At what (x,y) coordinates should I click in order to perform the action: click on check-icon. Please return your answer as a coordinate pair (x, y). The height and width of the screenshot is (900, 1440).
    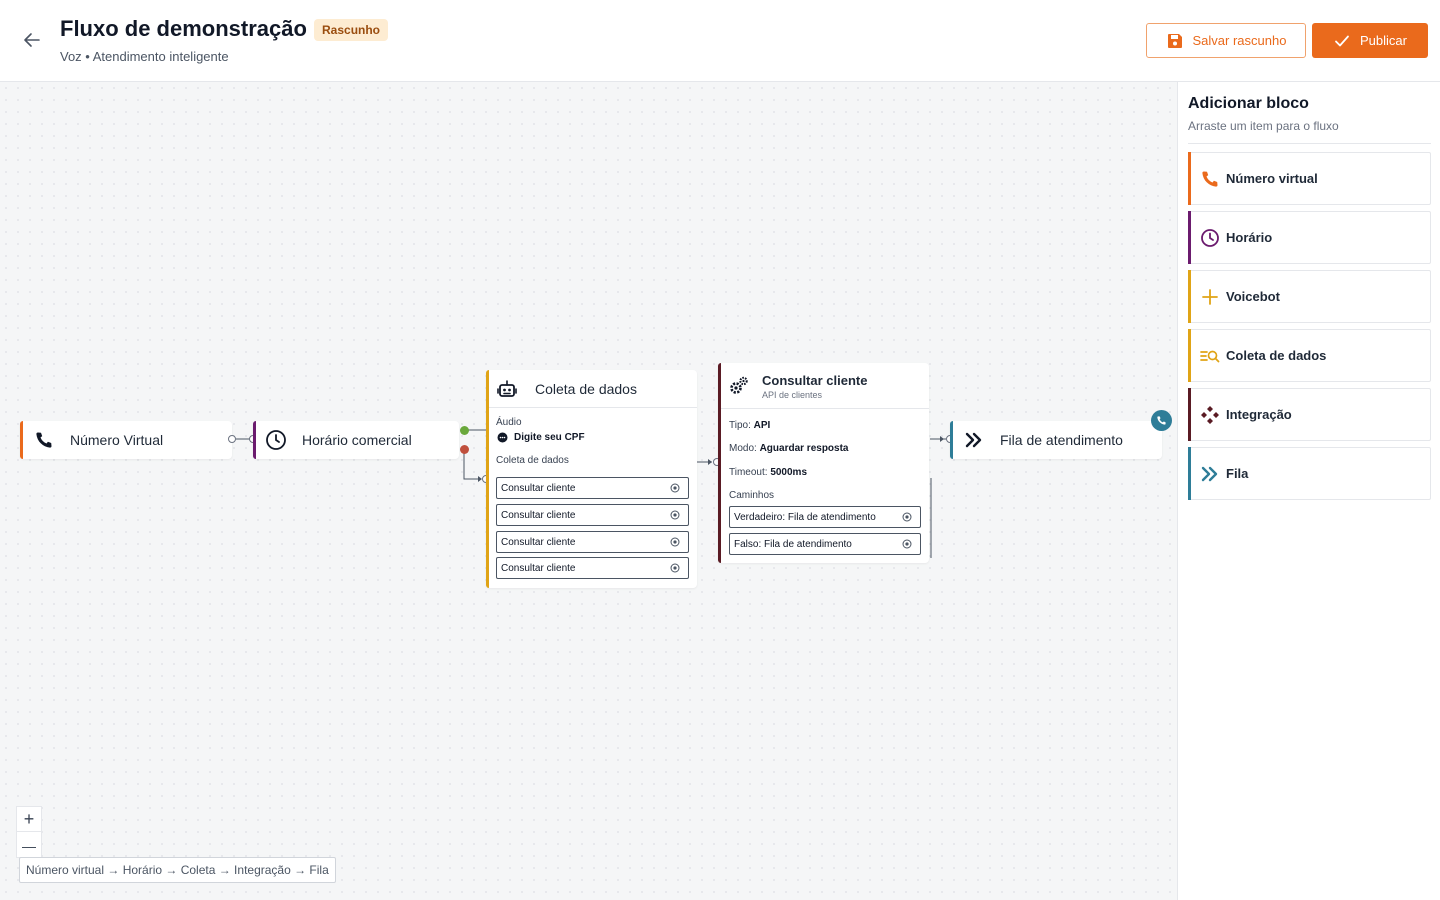
    Looking at the image, I should click on (1342, 40).